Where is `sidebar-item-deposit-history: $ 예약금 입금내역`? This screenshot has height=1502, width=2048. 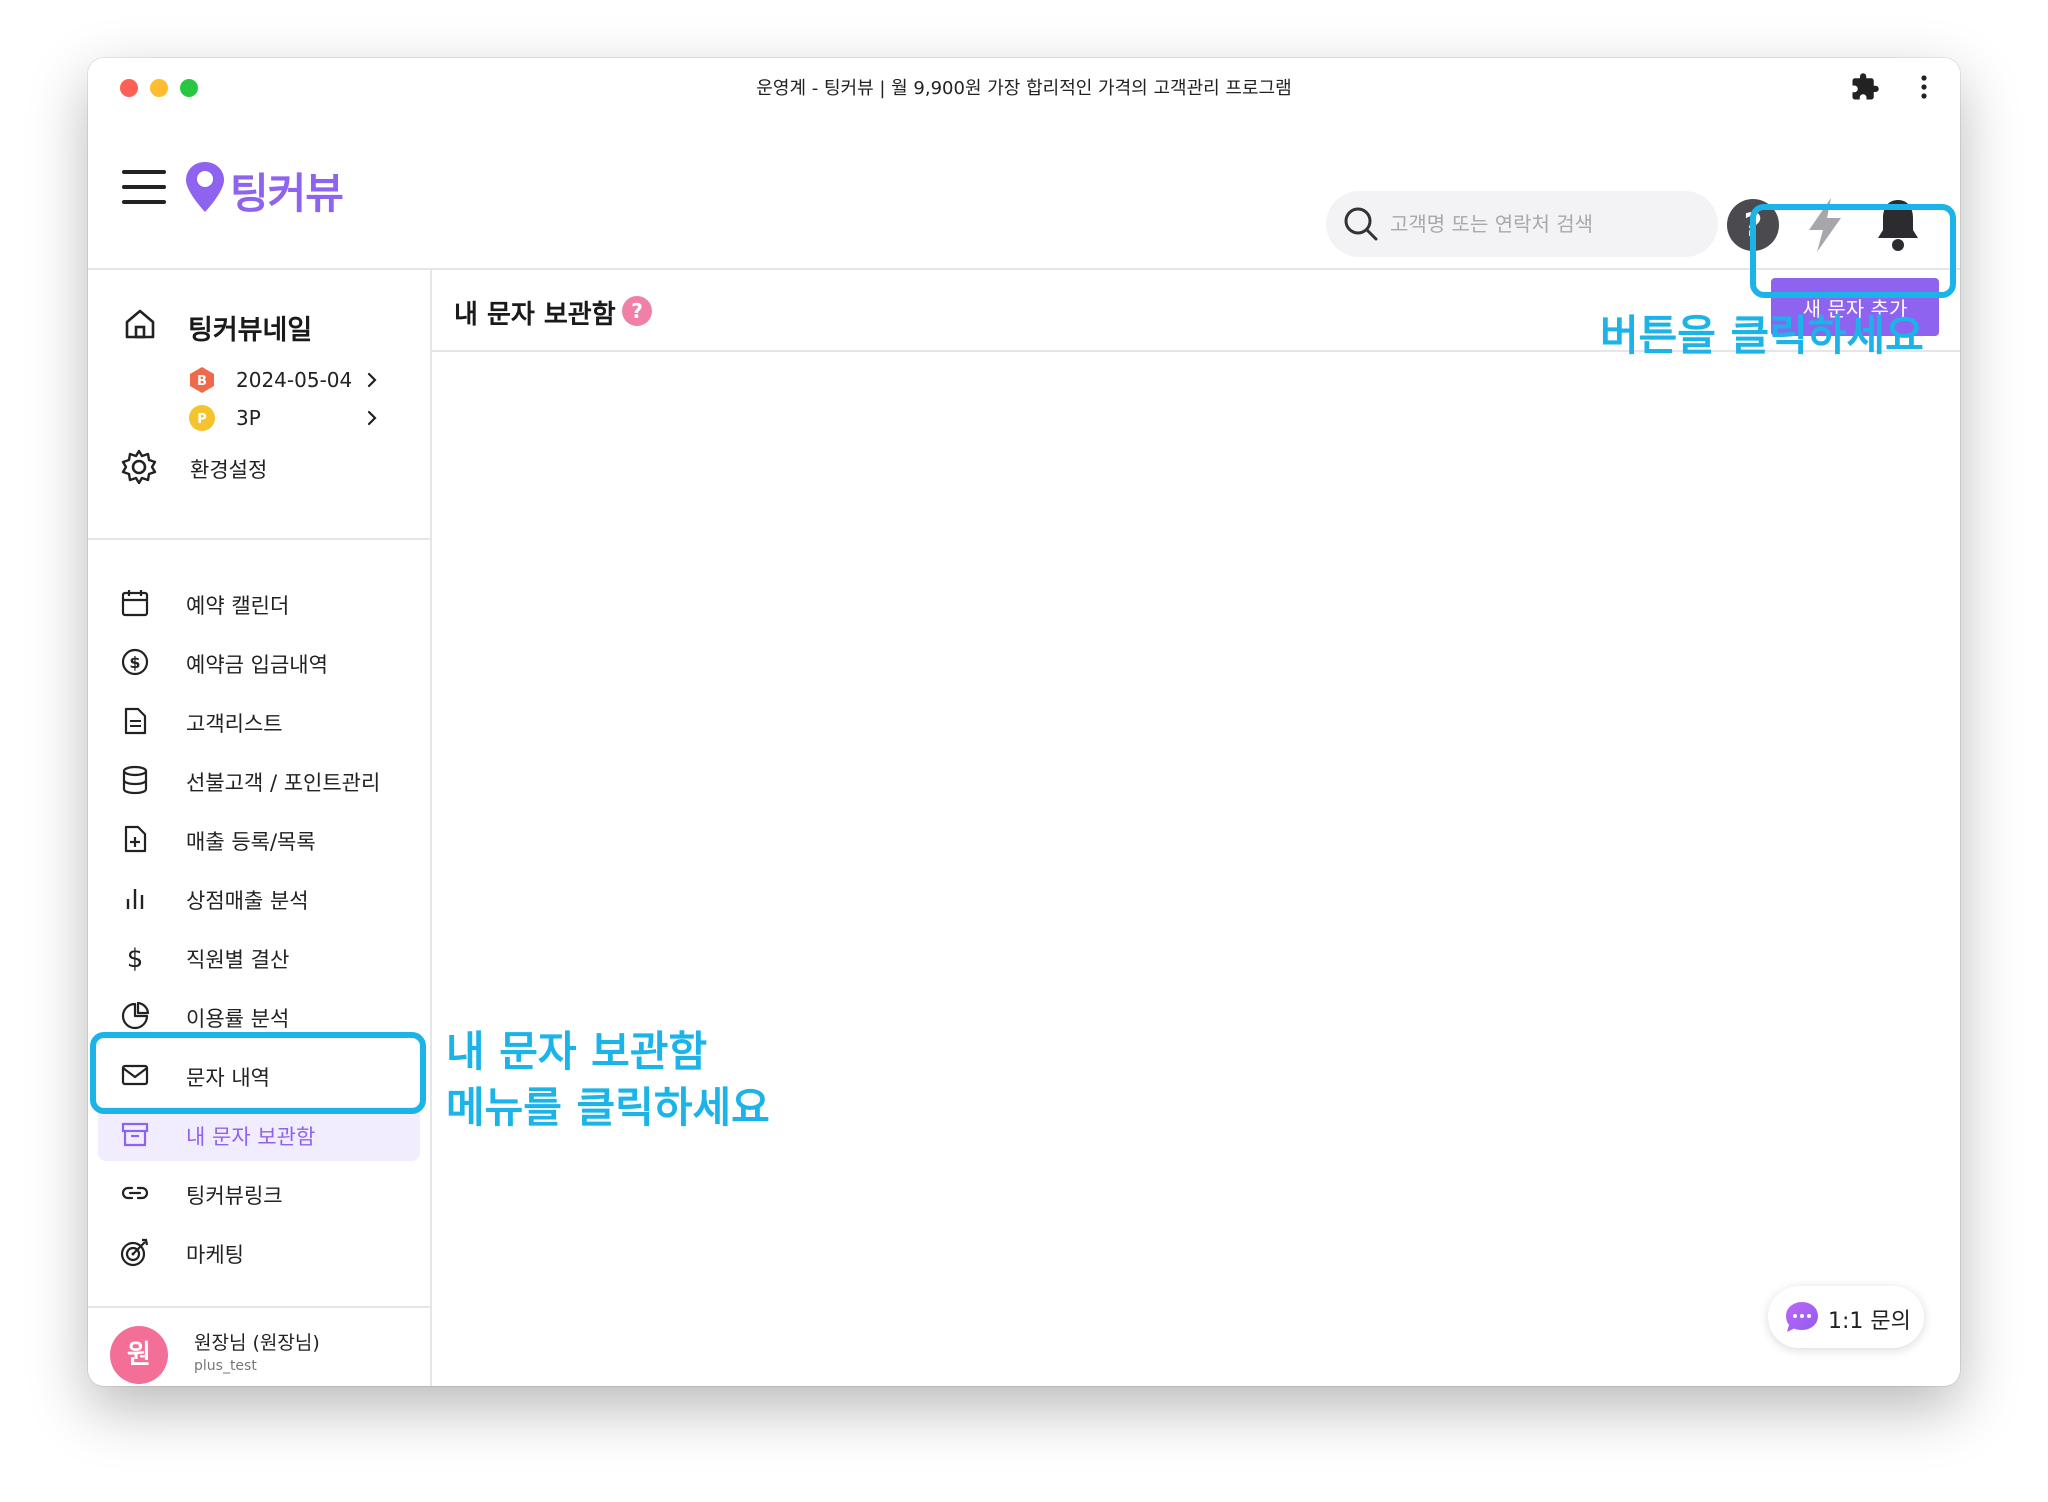
sidebar-item-deposit-history: $ 예약금 입금내역 is located at coordinates (259, 662).